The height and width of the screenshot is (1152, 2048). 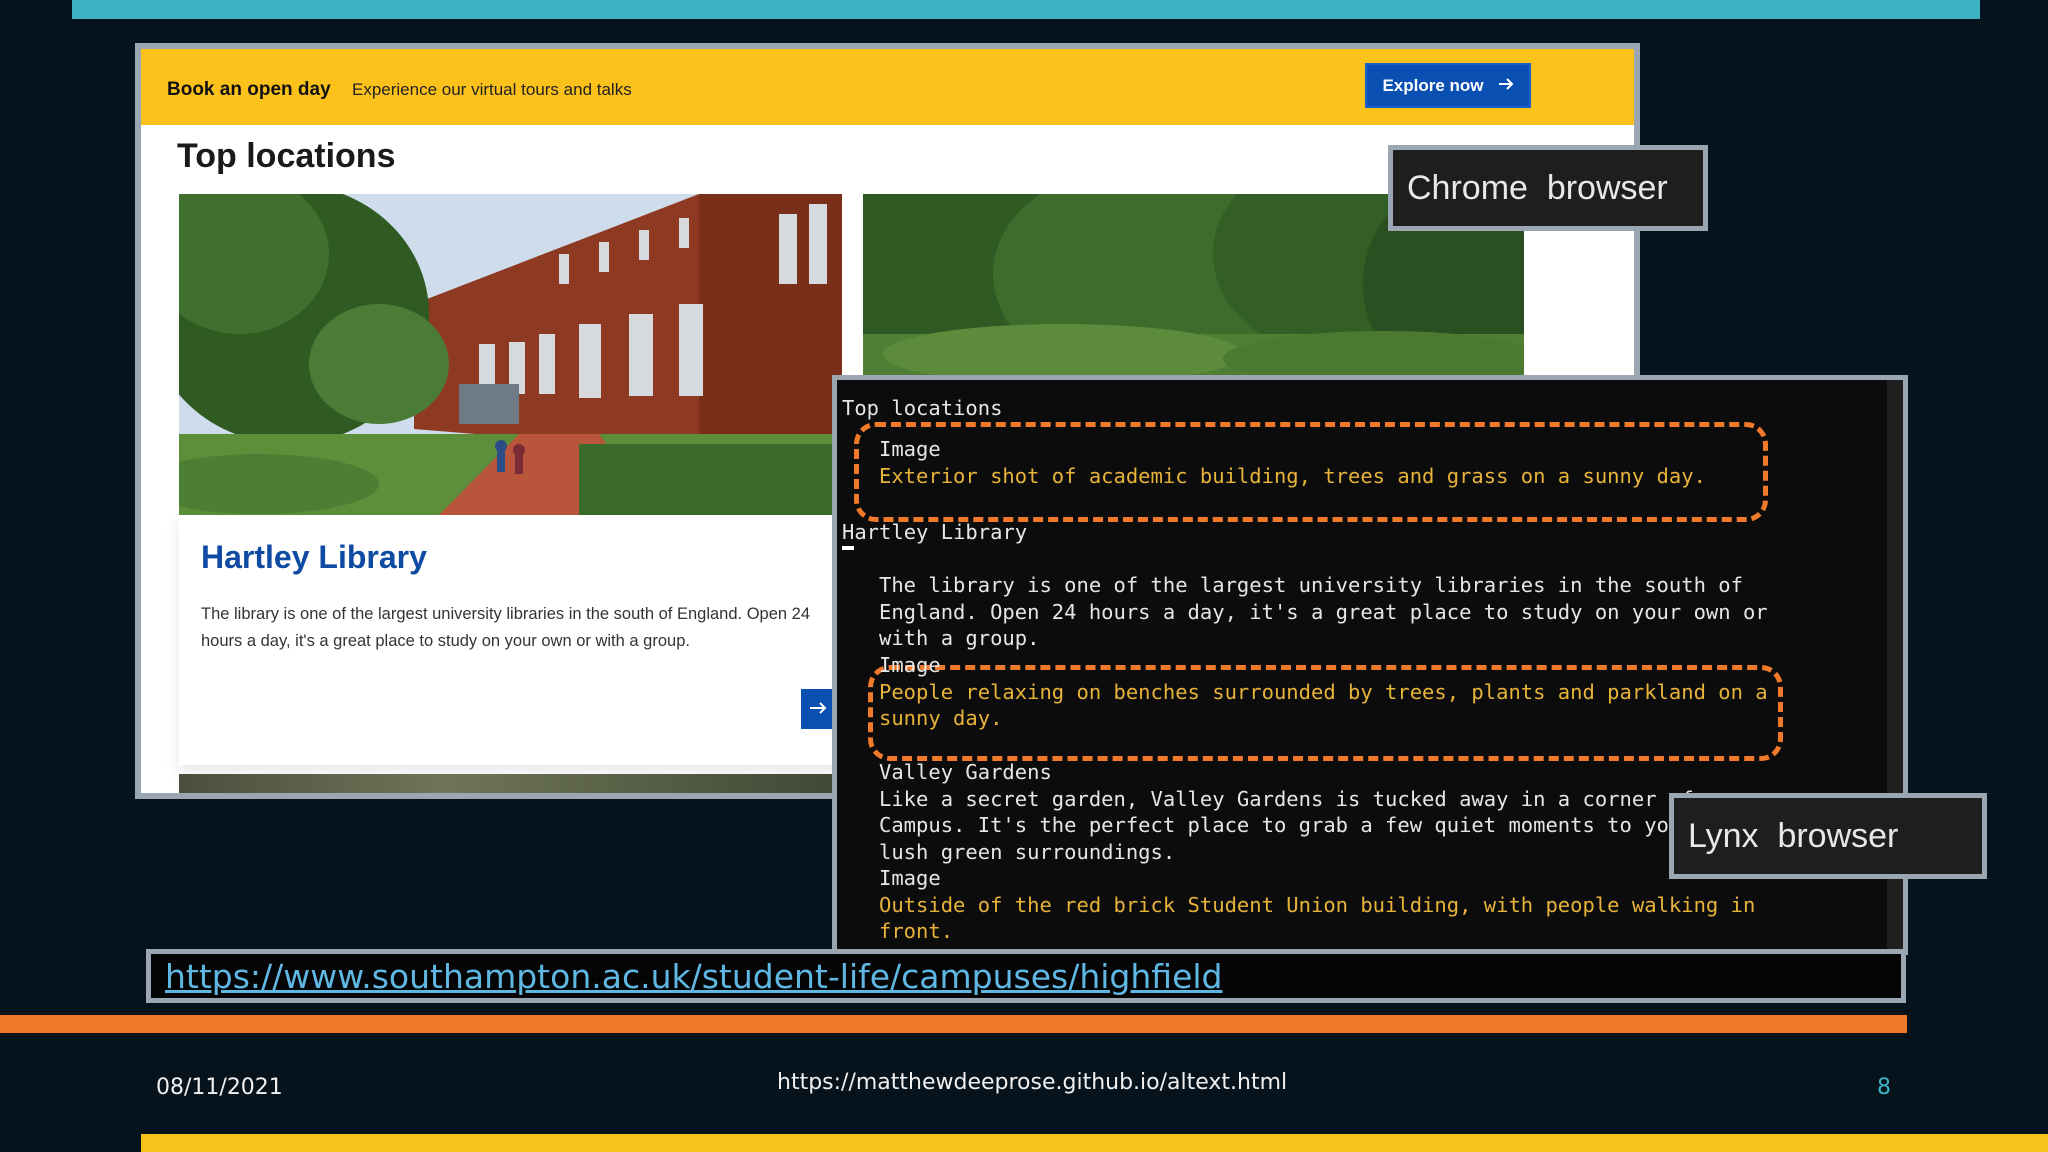 What do you see at coordinates (941, 718) in the screenshot?
I see `alt-text-line: sunny day.` at bounding box center [941, 718].